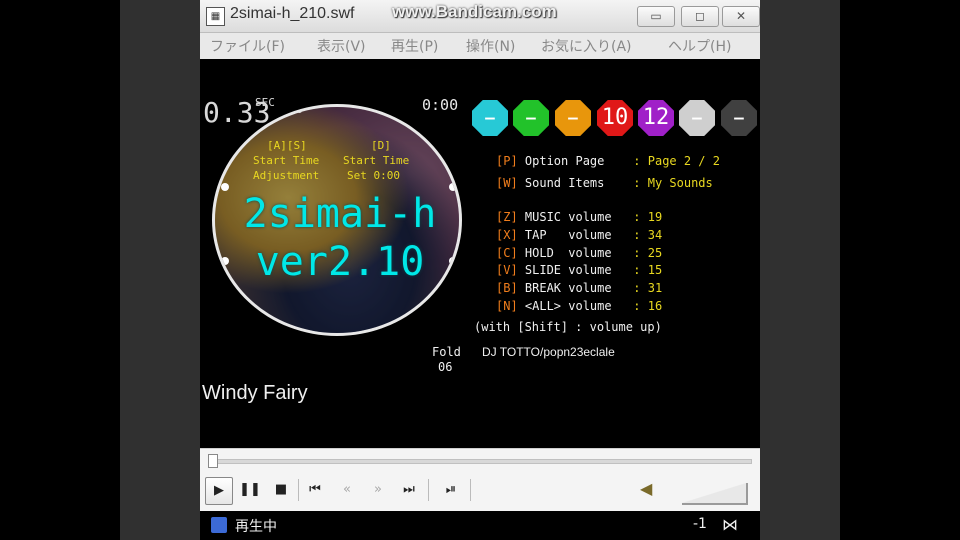 Image resolution: width=960 pixels, height=540 pixels. I want to click on option-row: [C] HOLD volume : 25, so click(579, 253).